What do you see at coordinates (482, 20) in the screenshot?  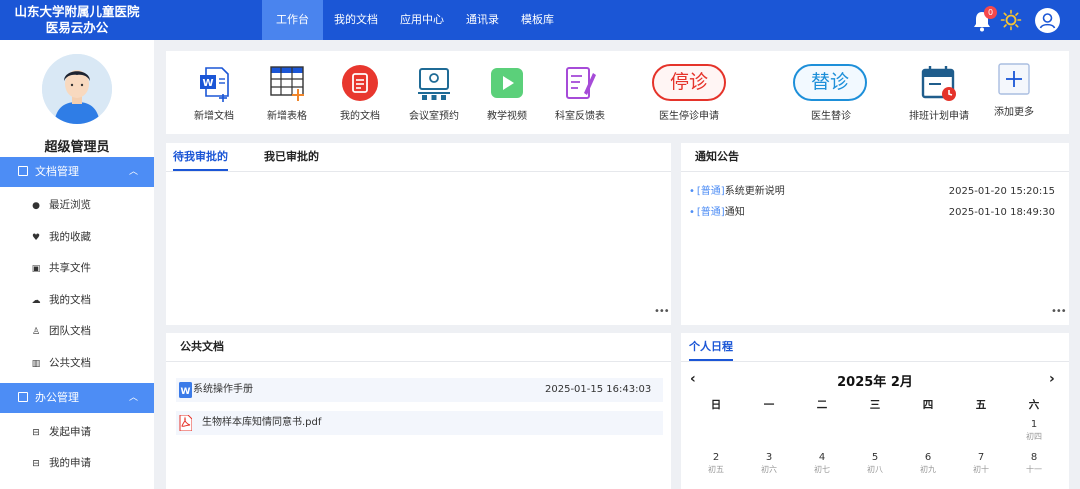 I see `nav-contacts: 通讯录` at bounding box center [482, 20].